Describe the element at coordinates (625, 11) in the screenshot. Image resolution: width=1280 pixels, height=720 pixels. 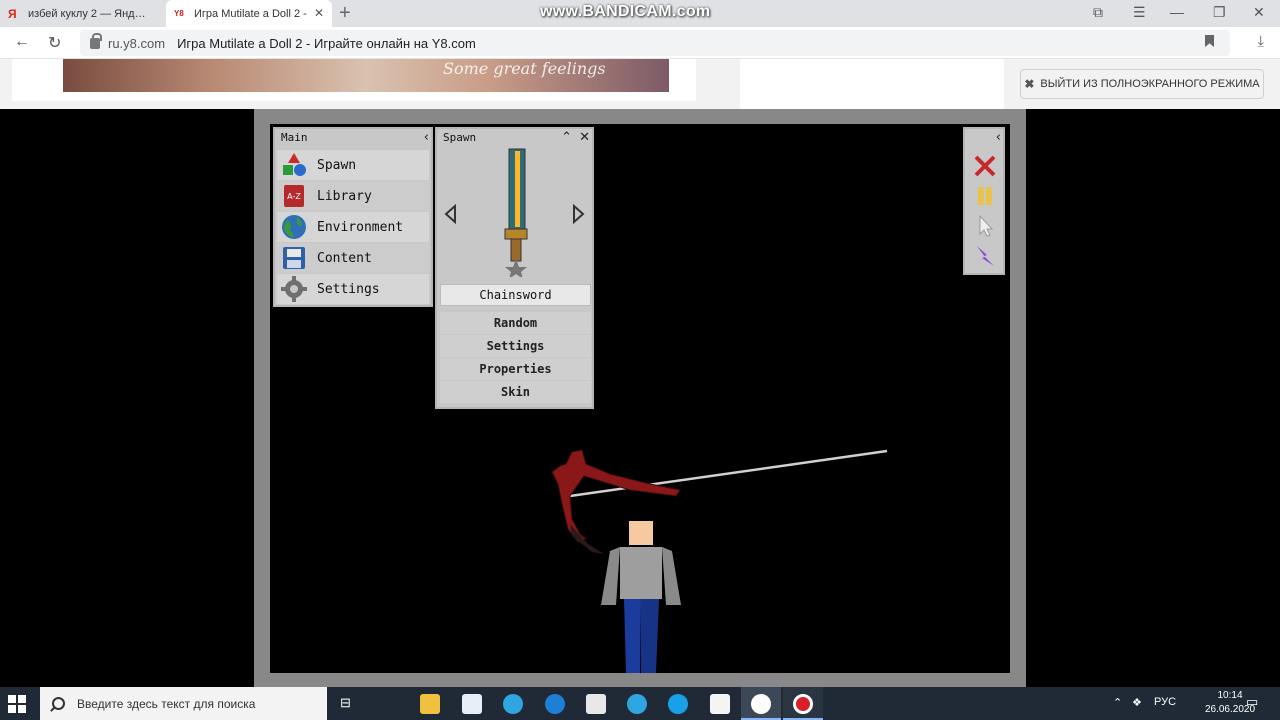
I see `bandicam-watermark: www.BANDICAM.com` at that location.